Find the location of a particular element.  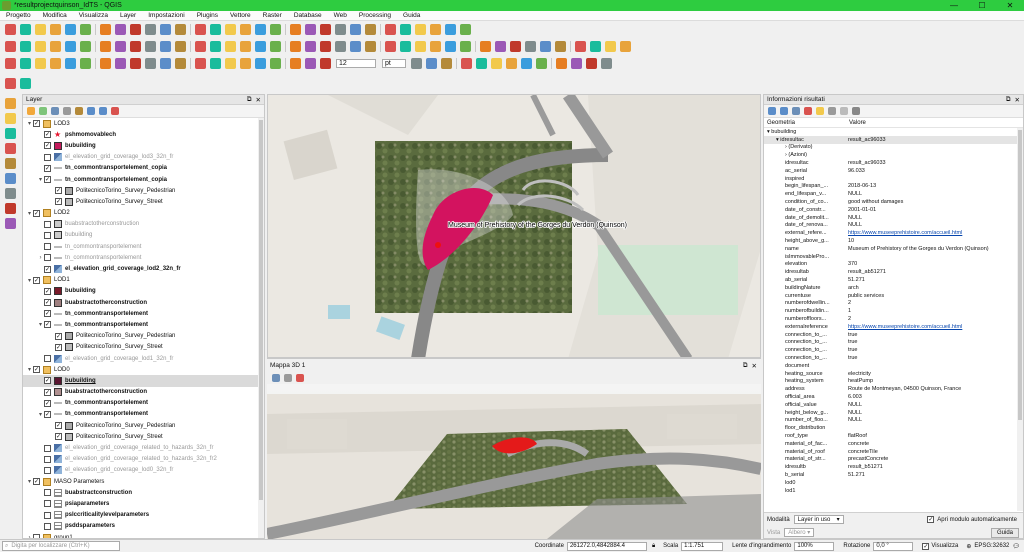

collapse-all-icon is located at coordinates (103, 111).